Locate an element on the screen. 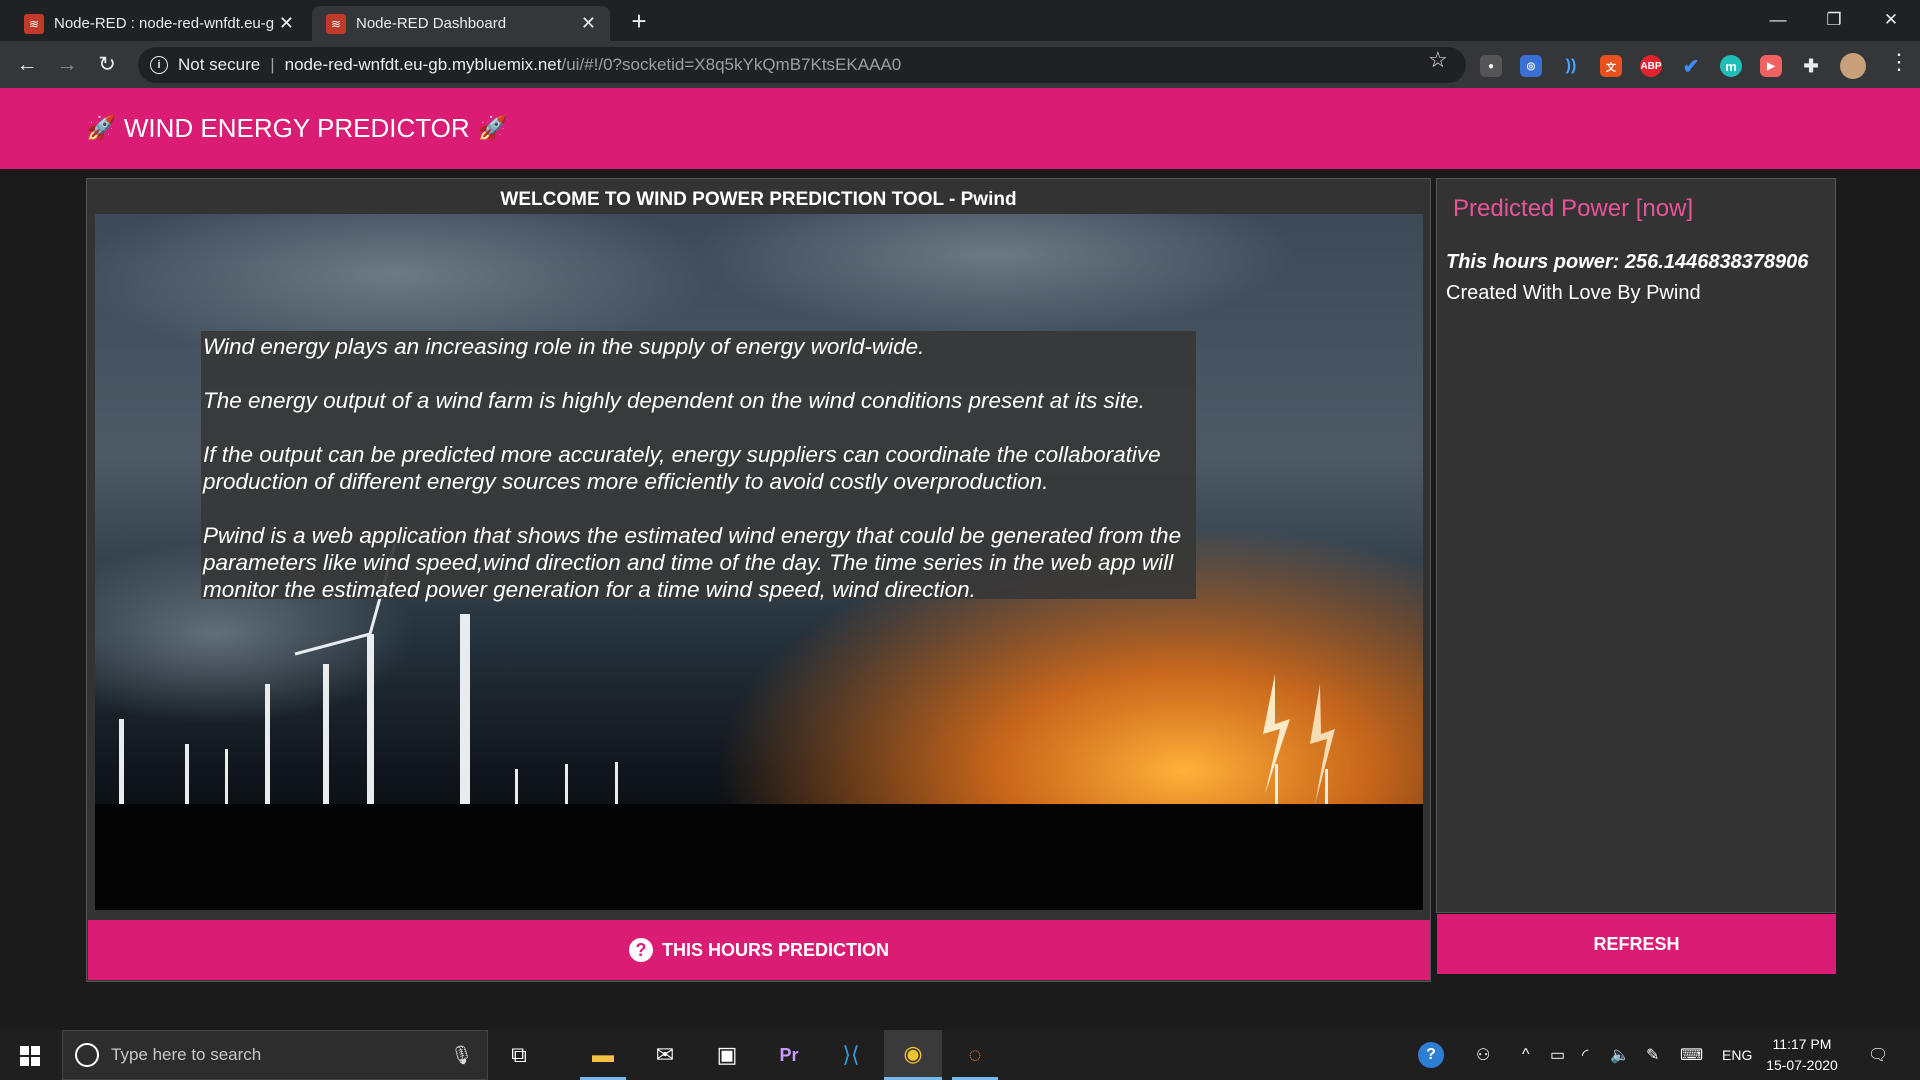 The height and width of the screenshot is (1080, 1920). info-icon: i is located at coordinates (159, 65).